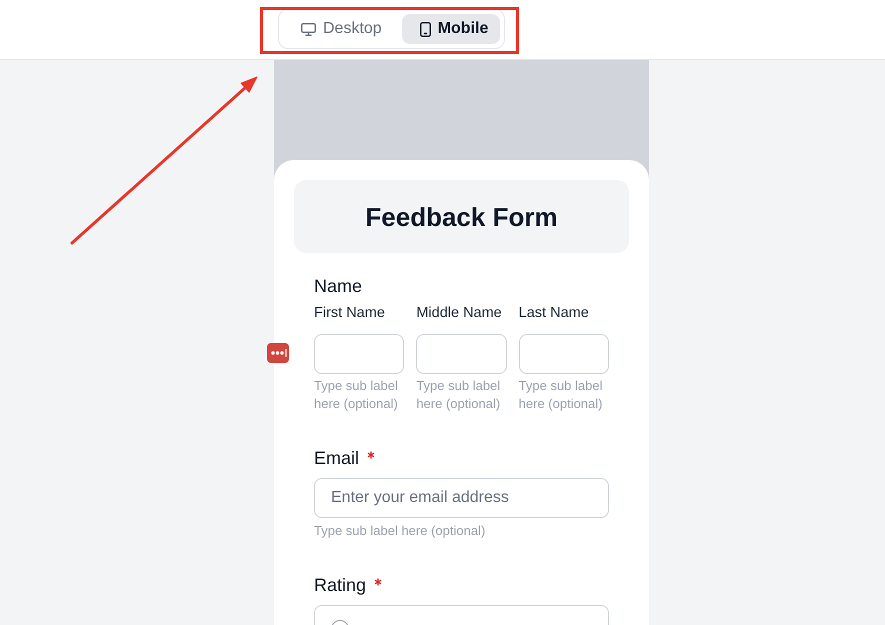 Image resolution: width=885 pixels, height=625 pixels. I want to click on email-input: Enter your email address, so click(461, 498).